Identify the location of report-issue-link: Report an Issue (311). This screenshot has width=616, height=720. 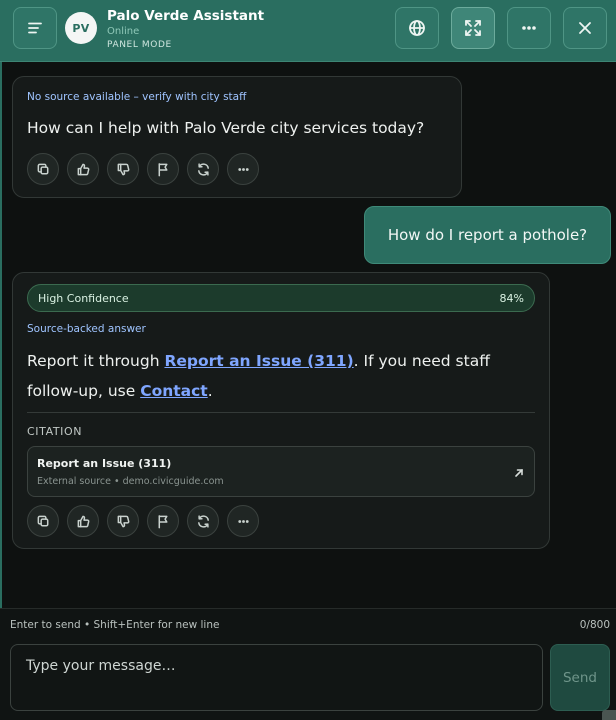
(258, 361).